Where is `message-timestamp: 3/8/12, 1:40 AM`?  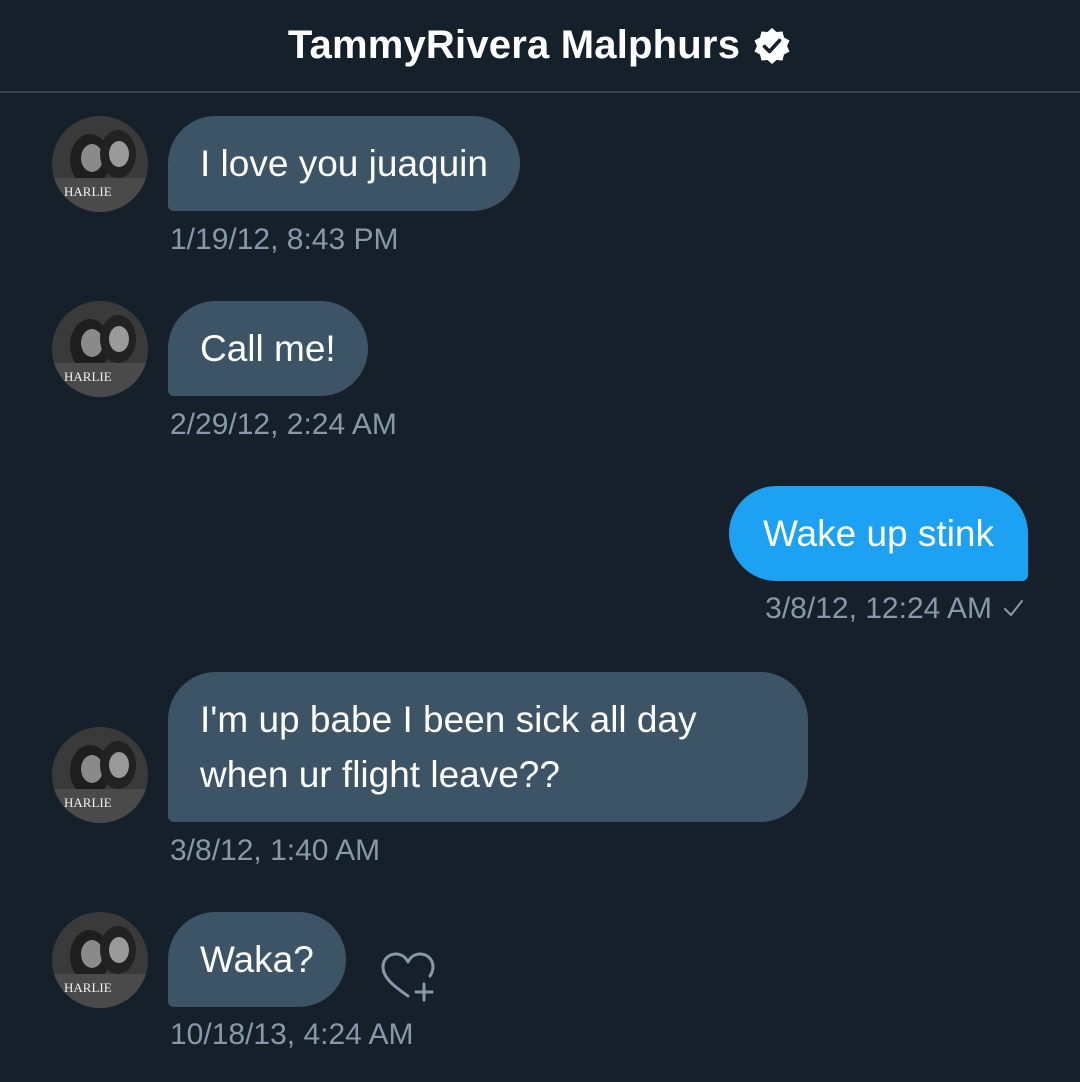 message-timestamp: 3/8/12, 1:40 AM is located at coordinates (275, 850).